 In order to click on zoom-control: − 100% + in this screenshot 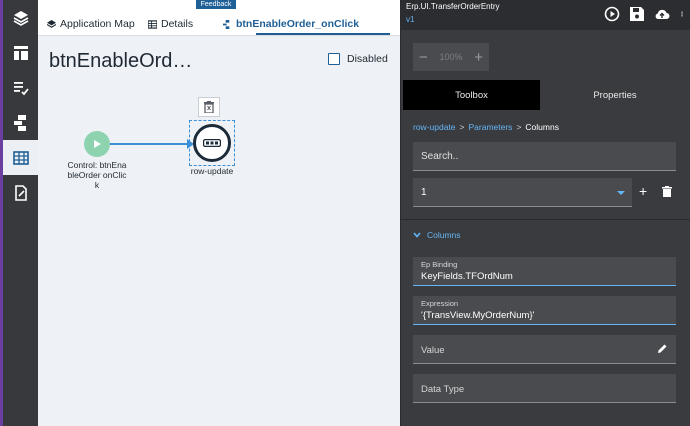, I will do `click(451, 57)`.